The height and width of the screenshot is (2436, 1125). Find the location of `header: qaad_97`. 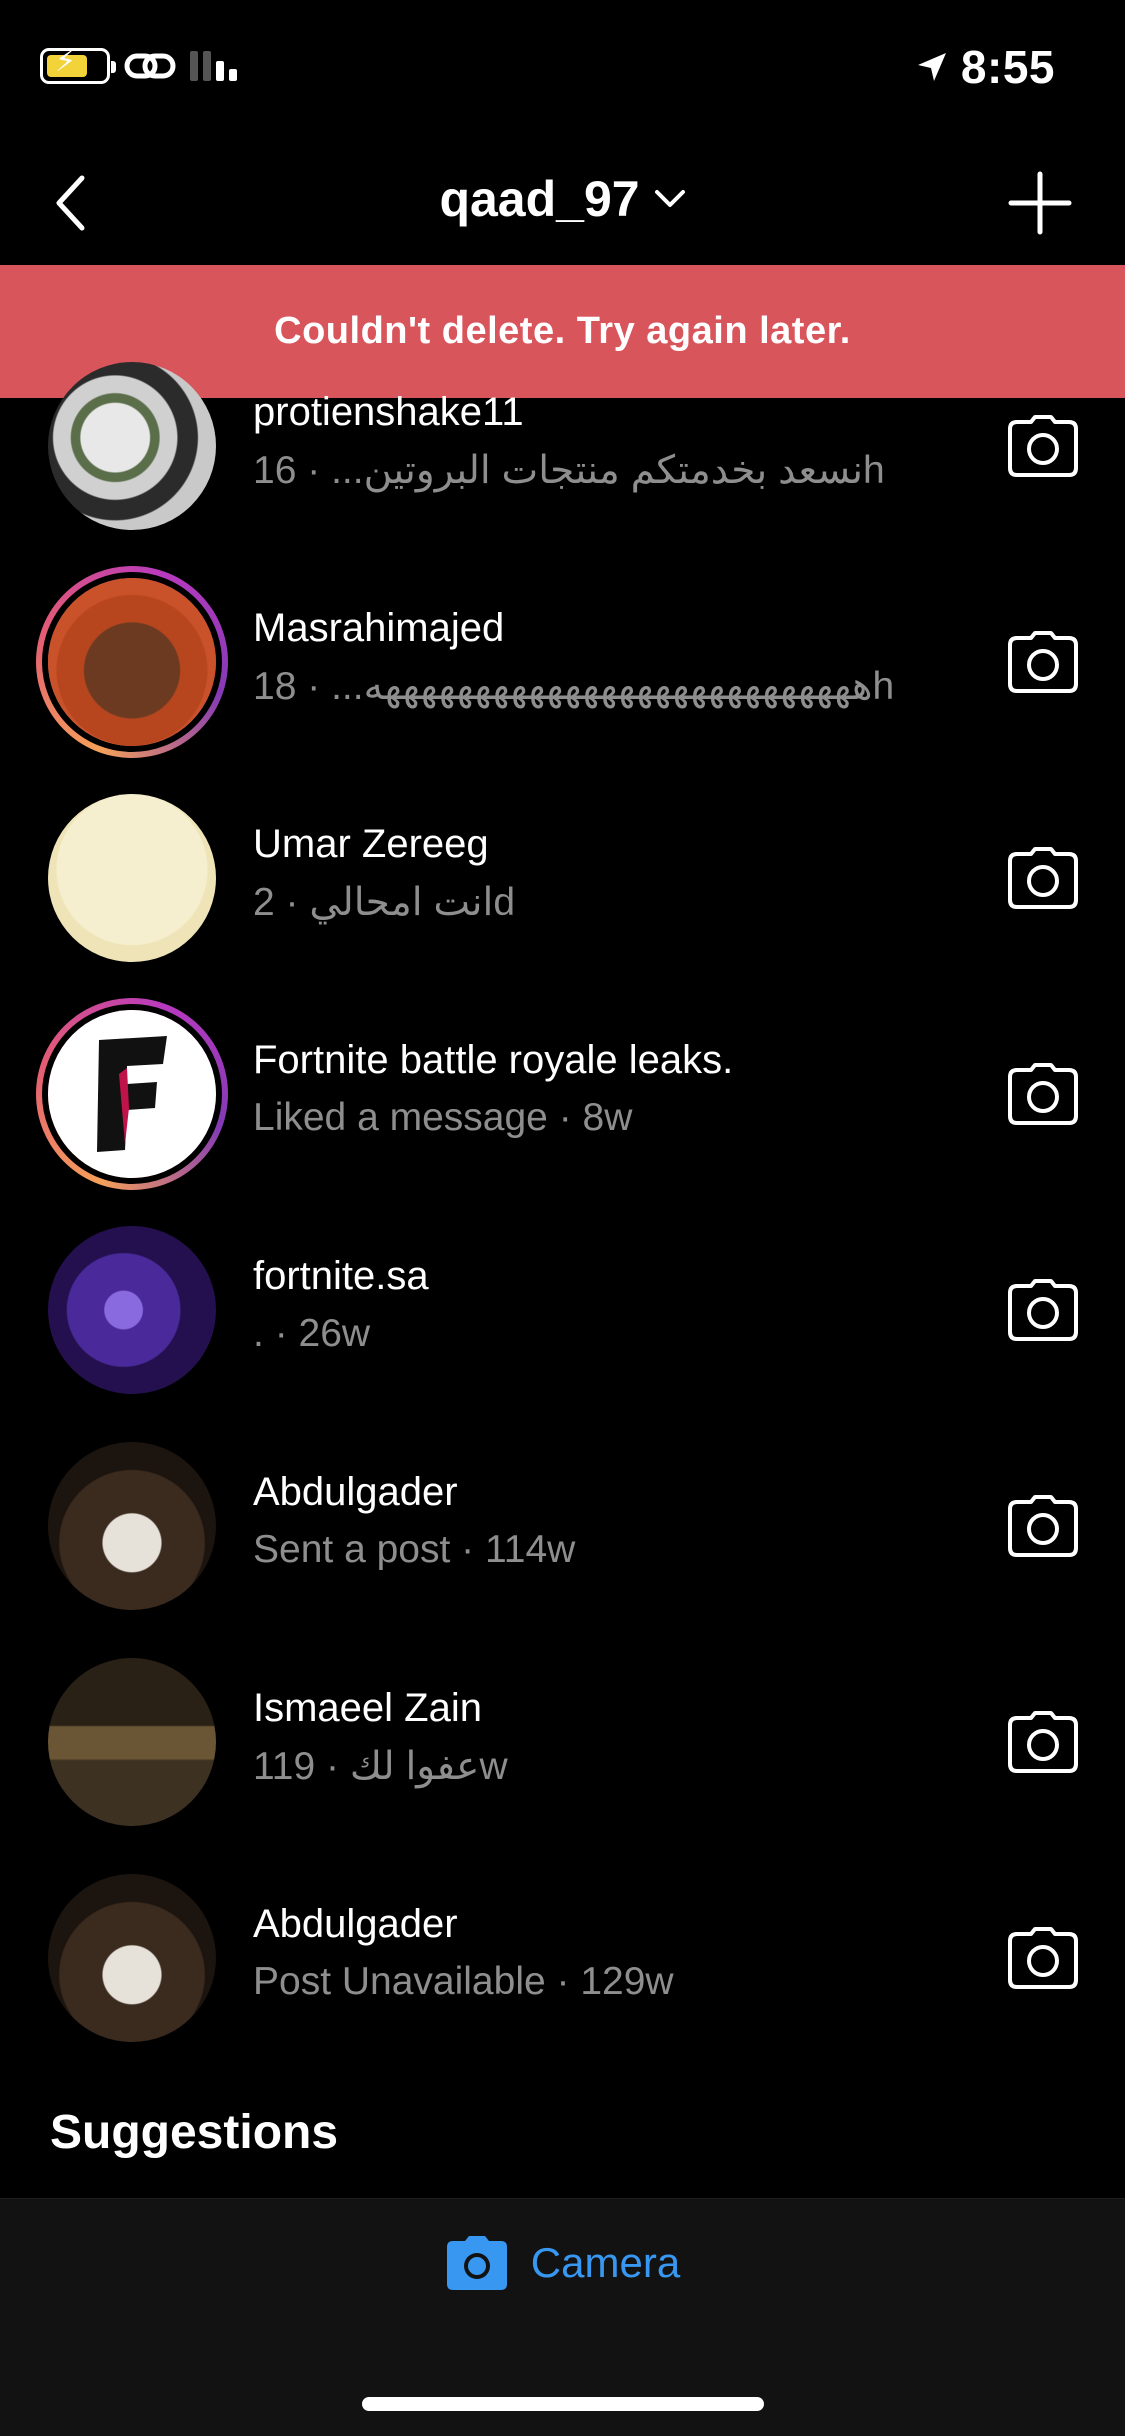

header: qaad_97 is located at coordinates (562, 202).